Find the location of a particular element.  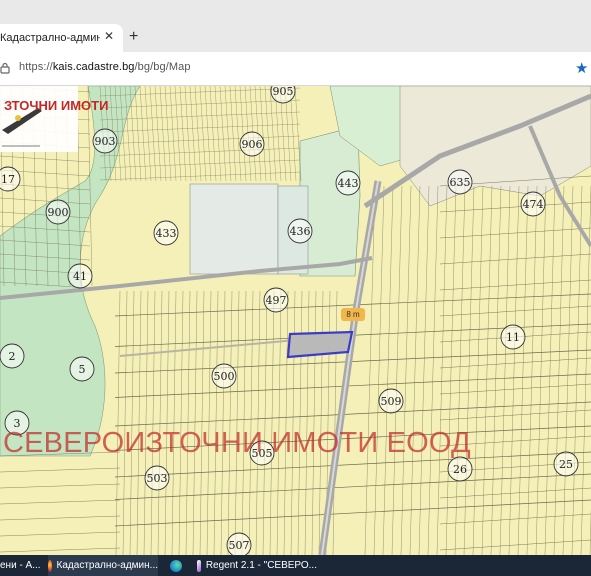

parcel-number-label: 500 is located at coordinates (224, 376).